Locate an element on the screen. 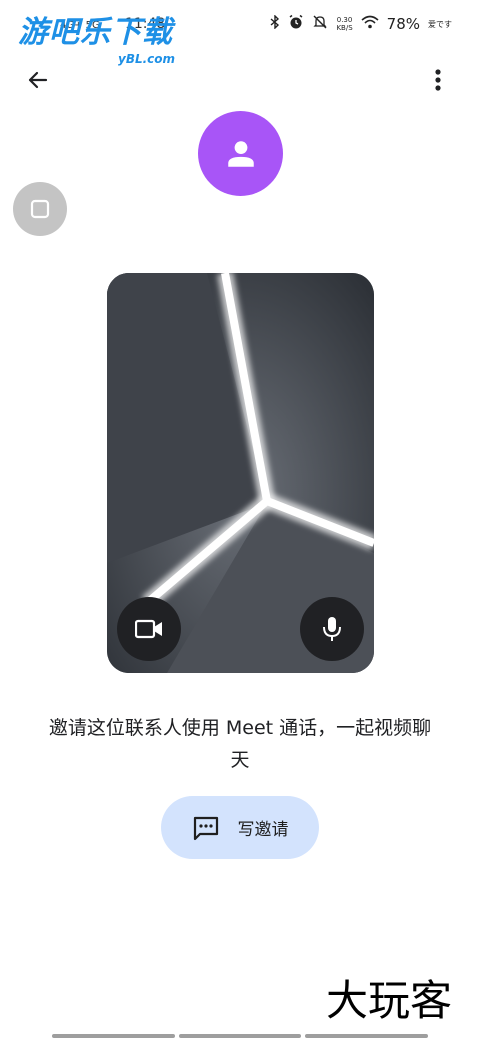 Image resolution: width=480 pixels, height=1040 pixels. gesture-navigation-bar is located at coordinates (240, 1036).